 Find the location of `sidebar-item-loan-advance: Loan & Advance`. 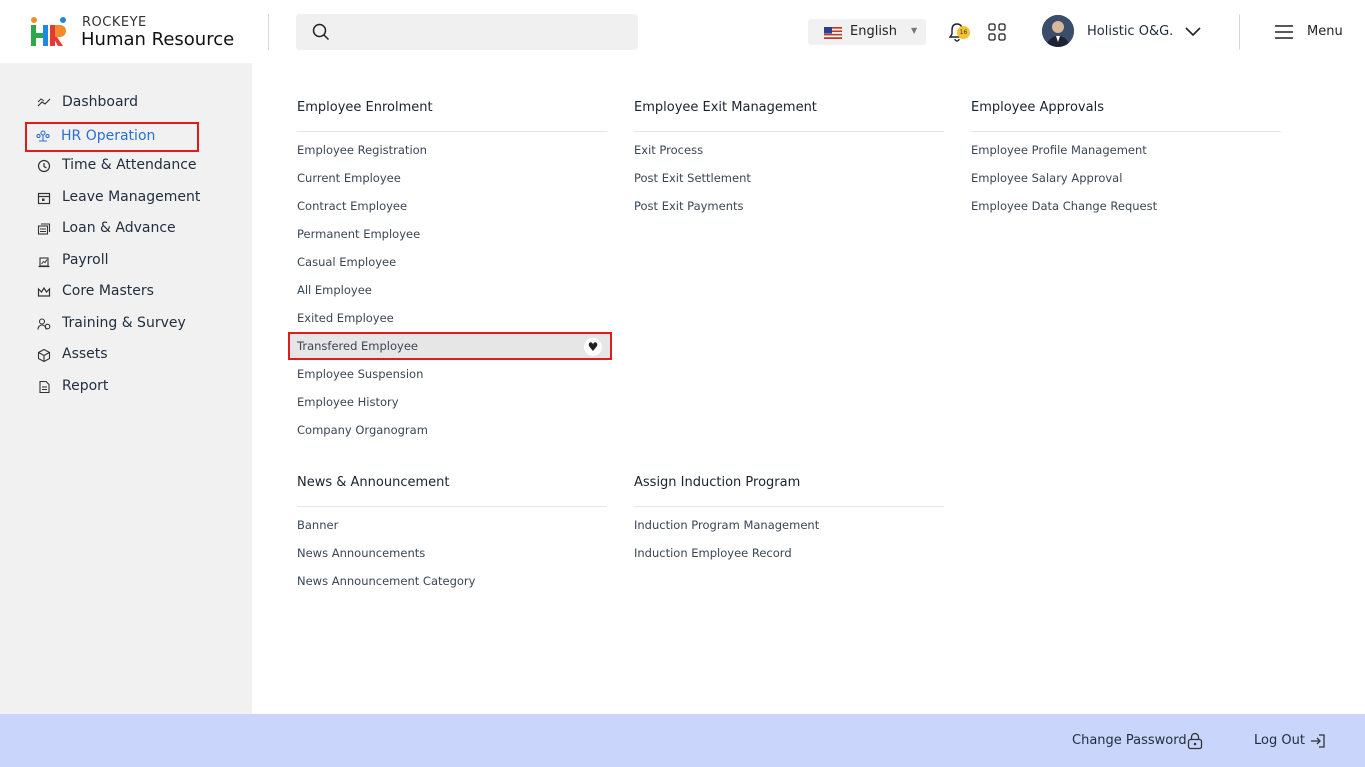

sidebar-item-loan-advance: Loan & Advance is located at coordinates (112, 229).